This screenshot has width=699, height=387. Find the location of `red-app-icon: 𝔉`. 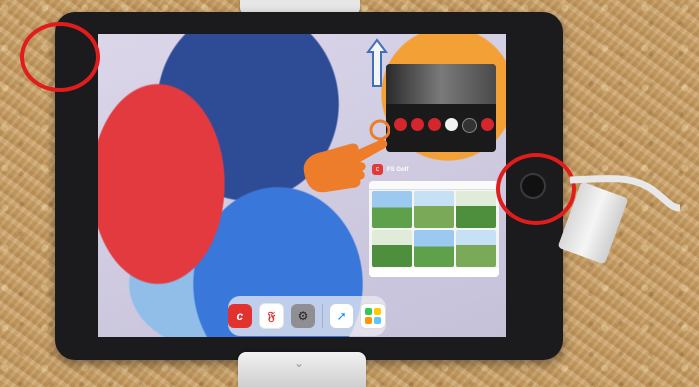

red-app-icon: 𝔉 is located at coordinates (271, 316).